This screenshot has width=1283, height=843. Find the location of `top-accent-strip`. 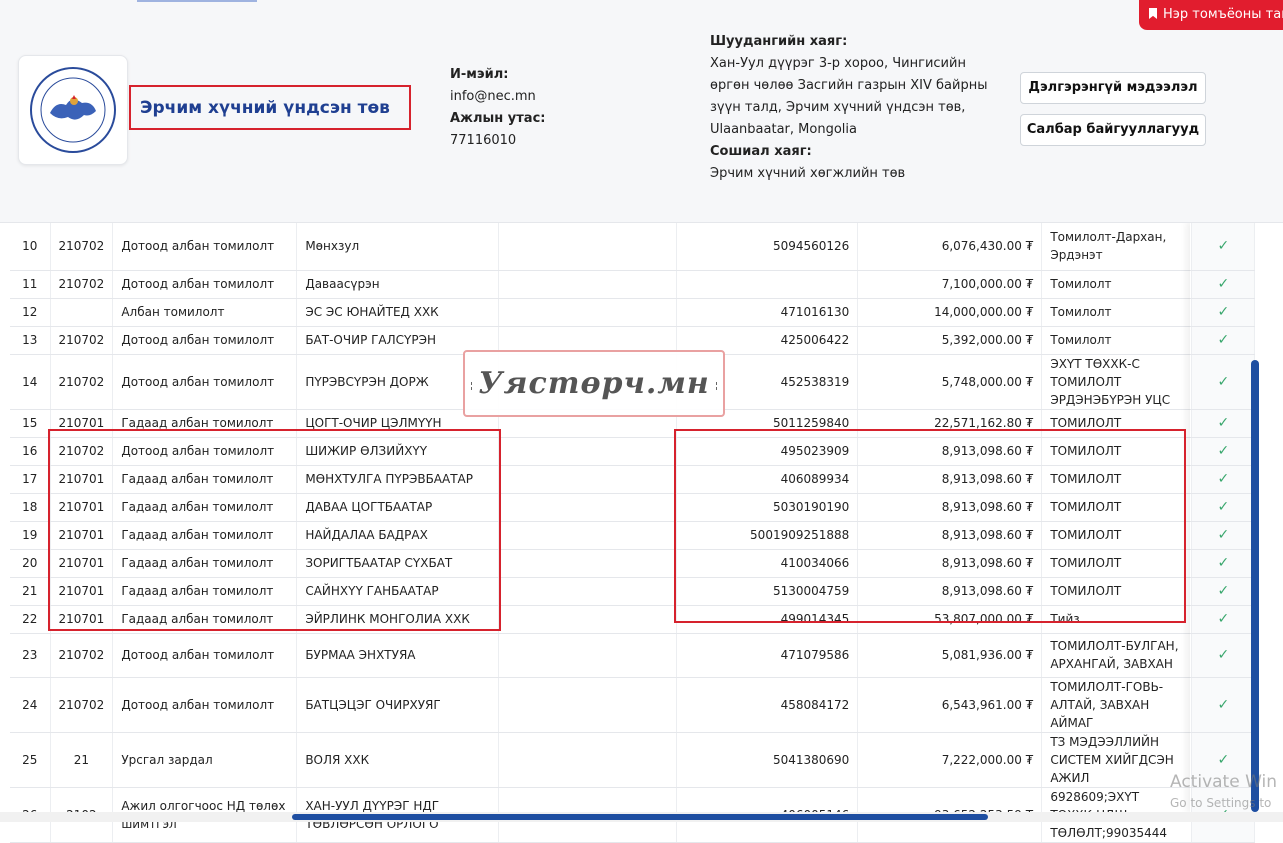

top-accent-strip is located at coordinates (197, 1).